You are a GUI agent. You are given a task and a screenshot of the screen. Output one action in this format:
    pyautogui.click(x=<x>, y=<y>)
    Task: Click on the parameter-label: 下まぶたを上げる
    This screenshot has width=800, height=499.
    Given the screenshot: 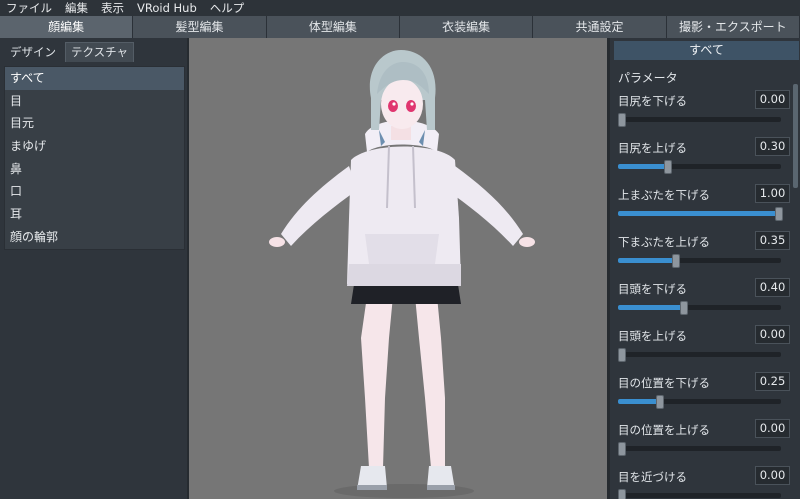 What is the action you would take?
    pyautogui.click(x=664, y=242)
    